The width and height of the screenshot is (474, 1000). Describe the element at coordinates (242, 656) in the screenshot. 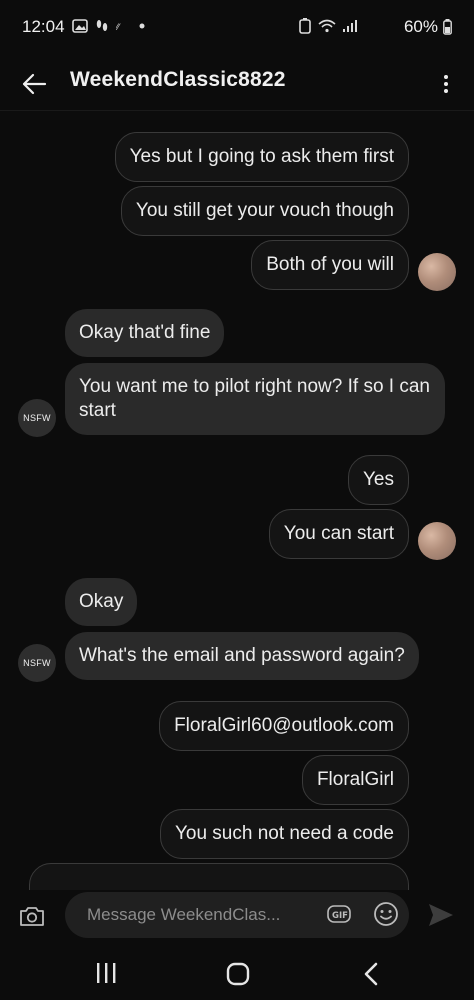

I see `message-bubble-incoming: What's the email and password again?` at that location.